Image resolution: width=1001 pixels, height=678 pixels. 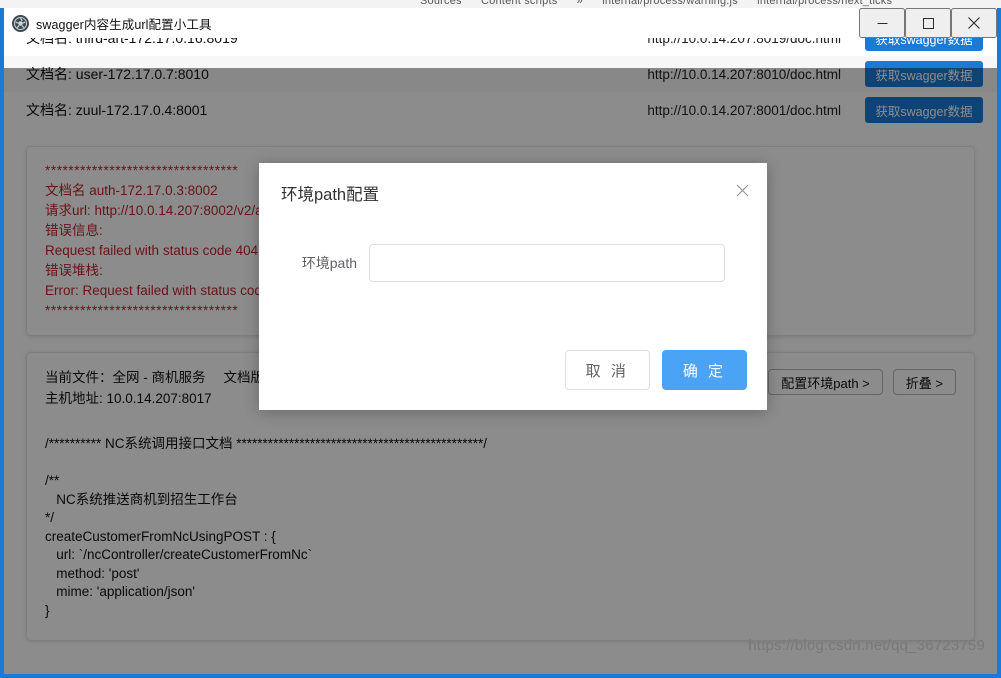 I want to click on dialog-header: 环境path配置, so click(x=513, y=184).